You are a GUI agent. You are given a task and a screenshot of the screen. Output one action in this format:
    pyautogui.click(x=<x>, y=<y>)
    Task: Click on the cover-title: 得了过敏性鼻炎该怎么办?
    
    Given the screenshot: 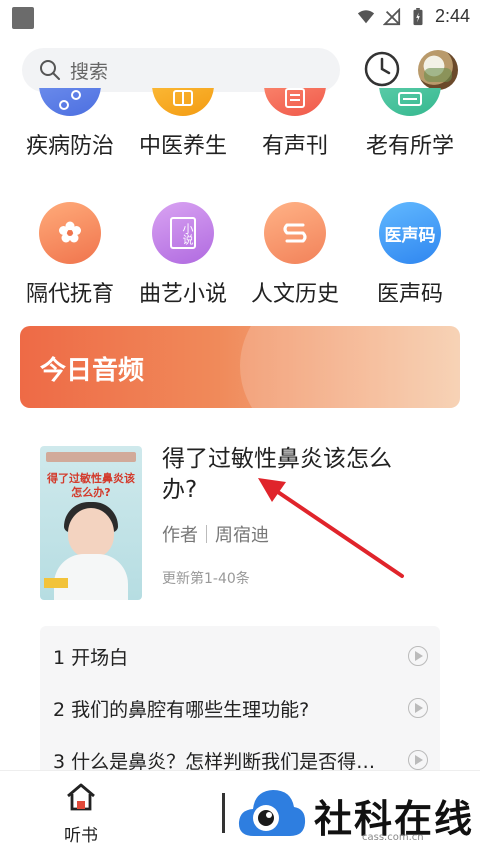 What is the action you would take?
    pyautogui.click(x=91, y=485)
    